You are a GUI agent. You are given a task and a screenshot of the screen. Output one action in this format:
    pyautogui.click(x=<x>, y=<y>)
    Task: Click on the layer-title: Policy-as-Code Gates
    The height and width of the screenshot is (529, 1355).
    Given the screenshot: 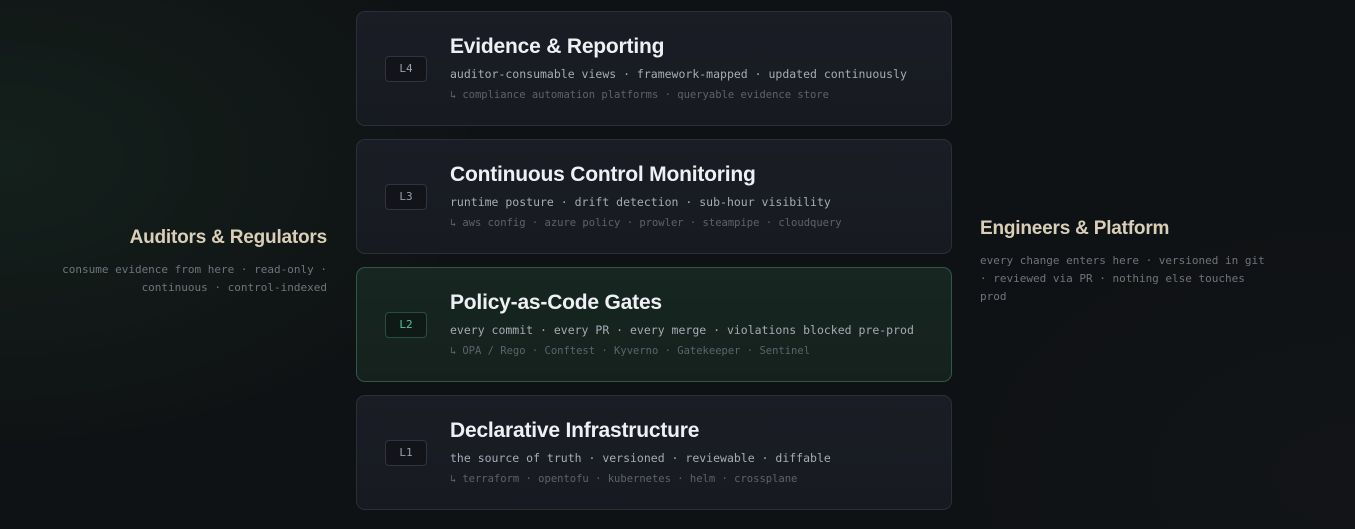 What is the action you would take?
    pyautogui.click(x=556, y=302)
    